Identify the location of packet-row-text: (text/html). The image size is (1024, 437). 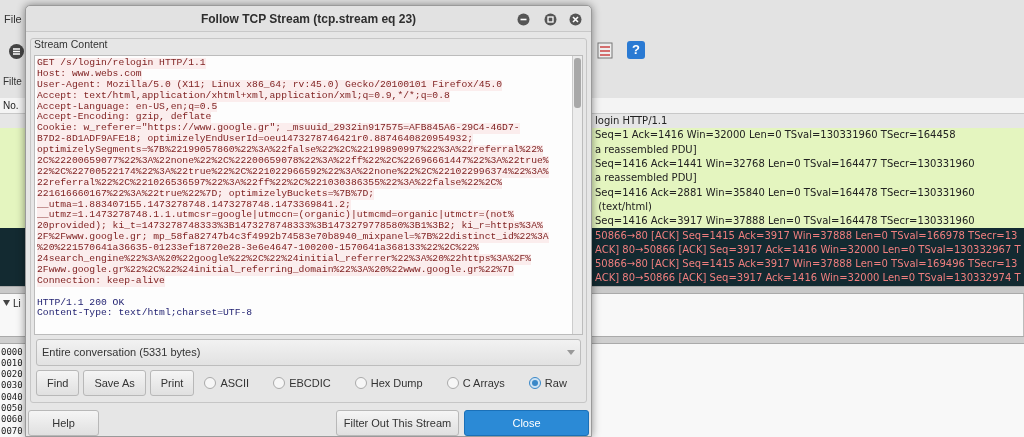
(623, 206).